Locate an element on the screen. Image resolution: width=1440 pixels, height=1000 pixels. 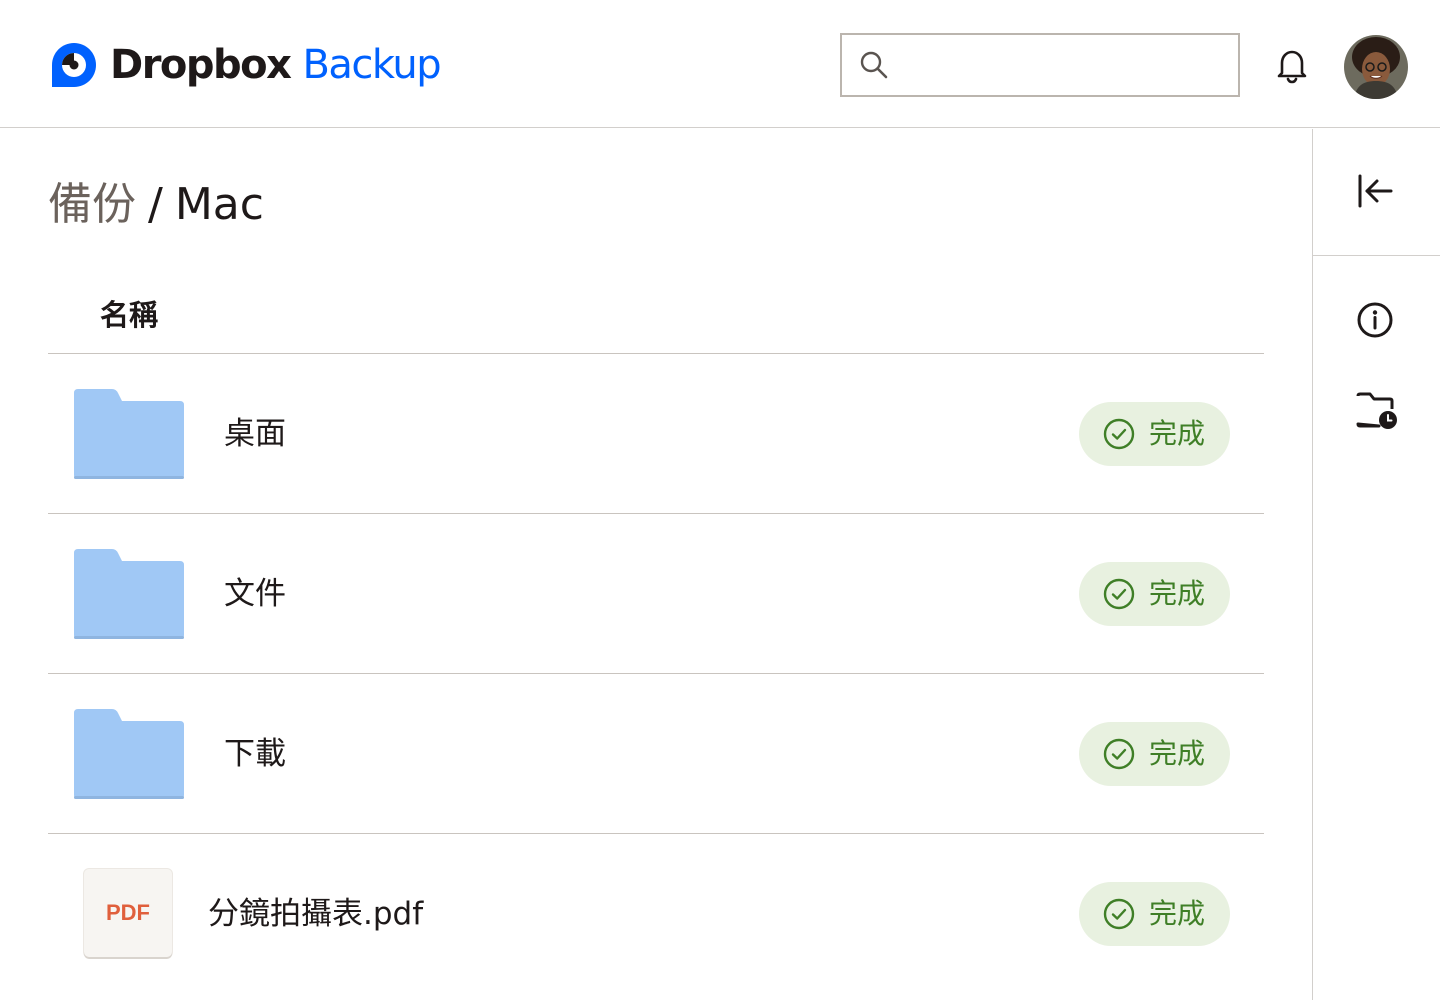
row-name: 桌面 is located at coordinates (255, 434).